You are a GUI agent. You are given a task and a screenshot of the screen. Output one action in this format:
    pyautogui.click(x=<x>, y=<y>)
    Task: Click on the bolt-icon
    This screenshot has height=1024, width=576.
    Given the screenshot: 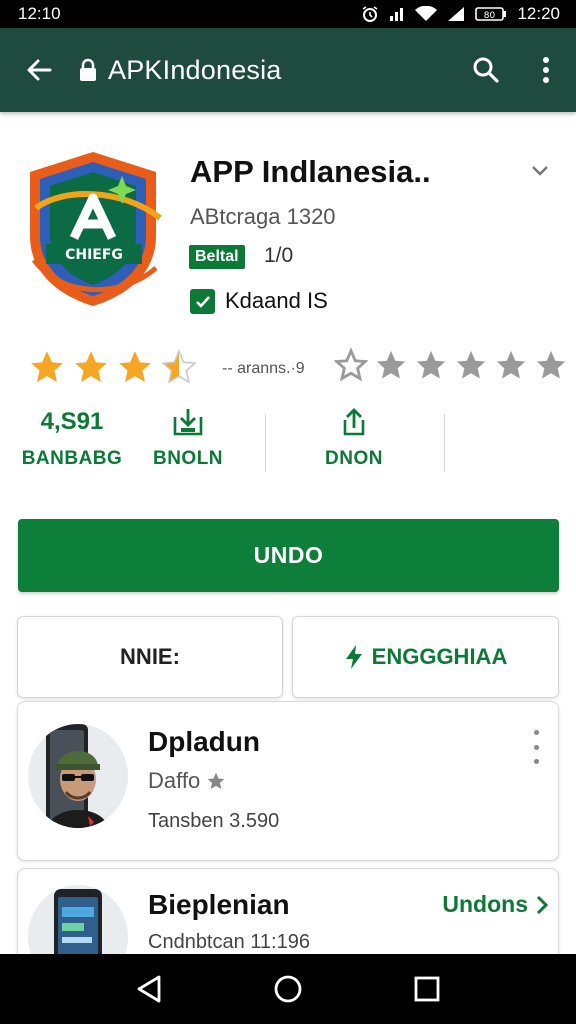 What is the action you would take?
    pyautogui.click(x=353, y=657)
    